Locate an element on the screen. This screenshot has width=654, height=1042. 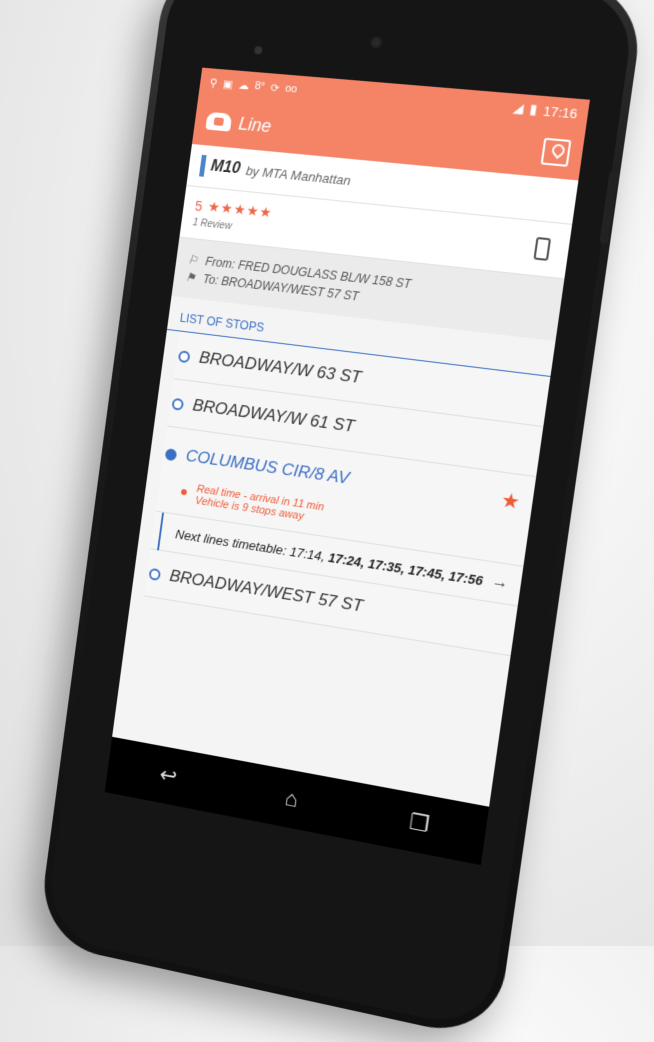
stop-name: BROADWAY/W 61 ST is located at coordinates (273, 415).